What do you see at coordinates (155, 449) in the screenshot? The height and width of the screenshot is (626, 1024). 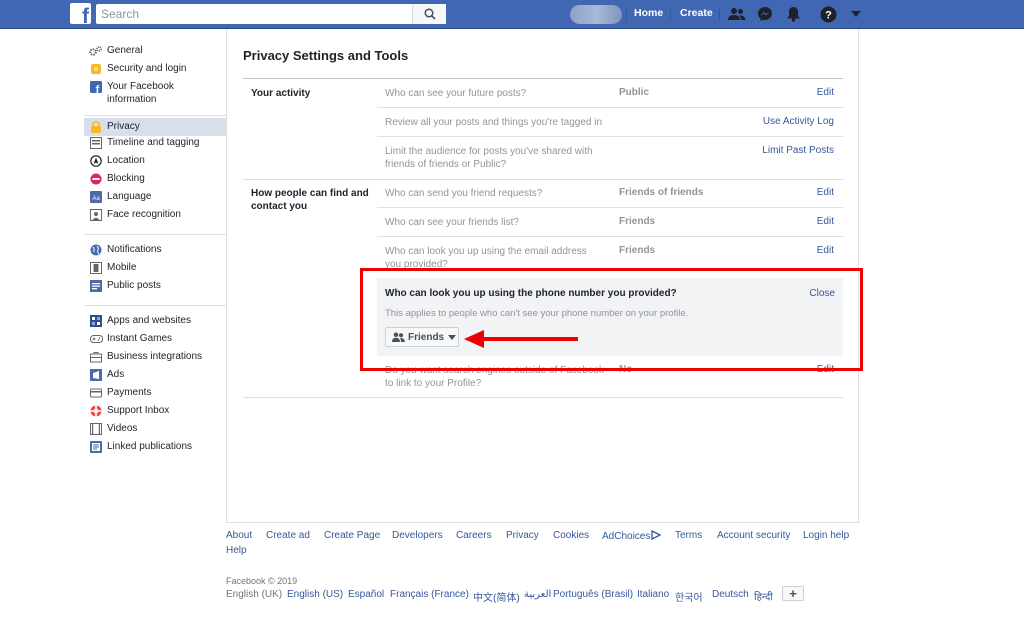 I see `sidebar-item-linked-publications: Linked publications` at bounding box center [155, 449].